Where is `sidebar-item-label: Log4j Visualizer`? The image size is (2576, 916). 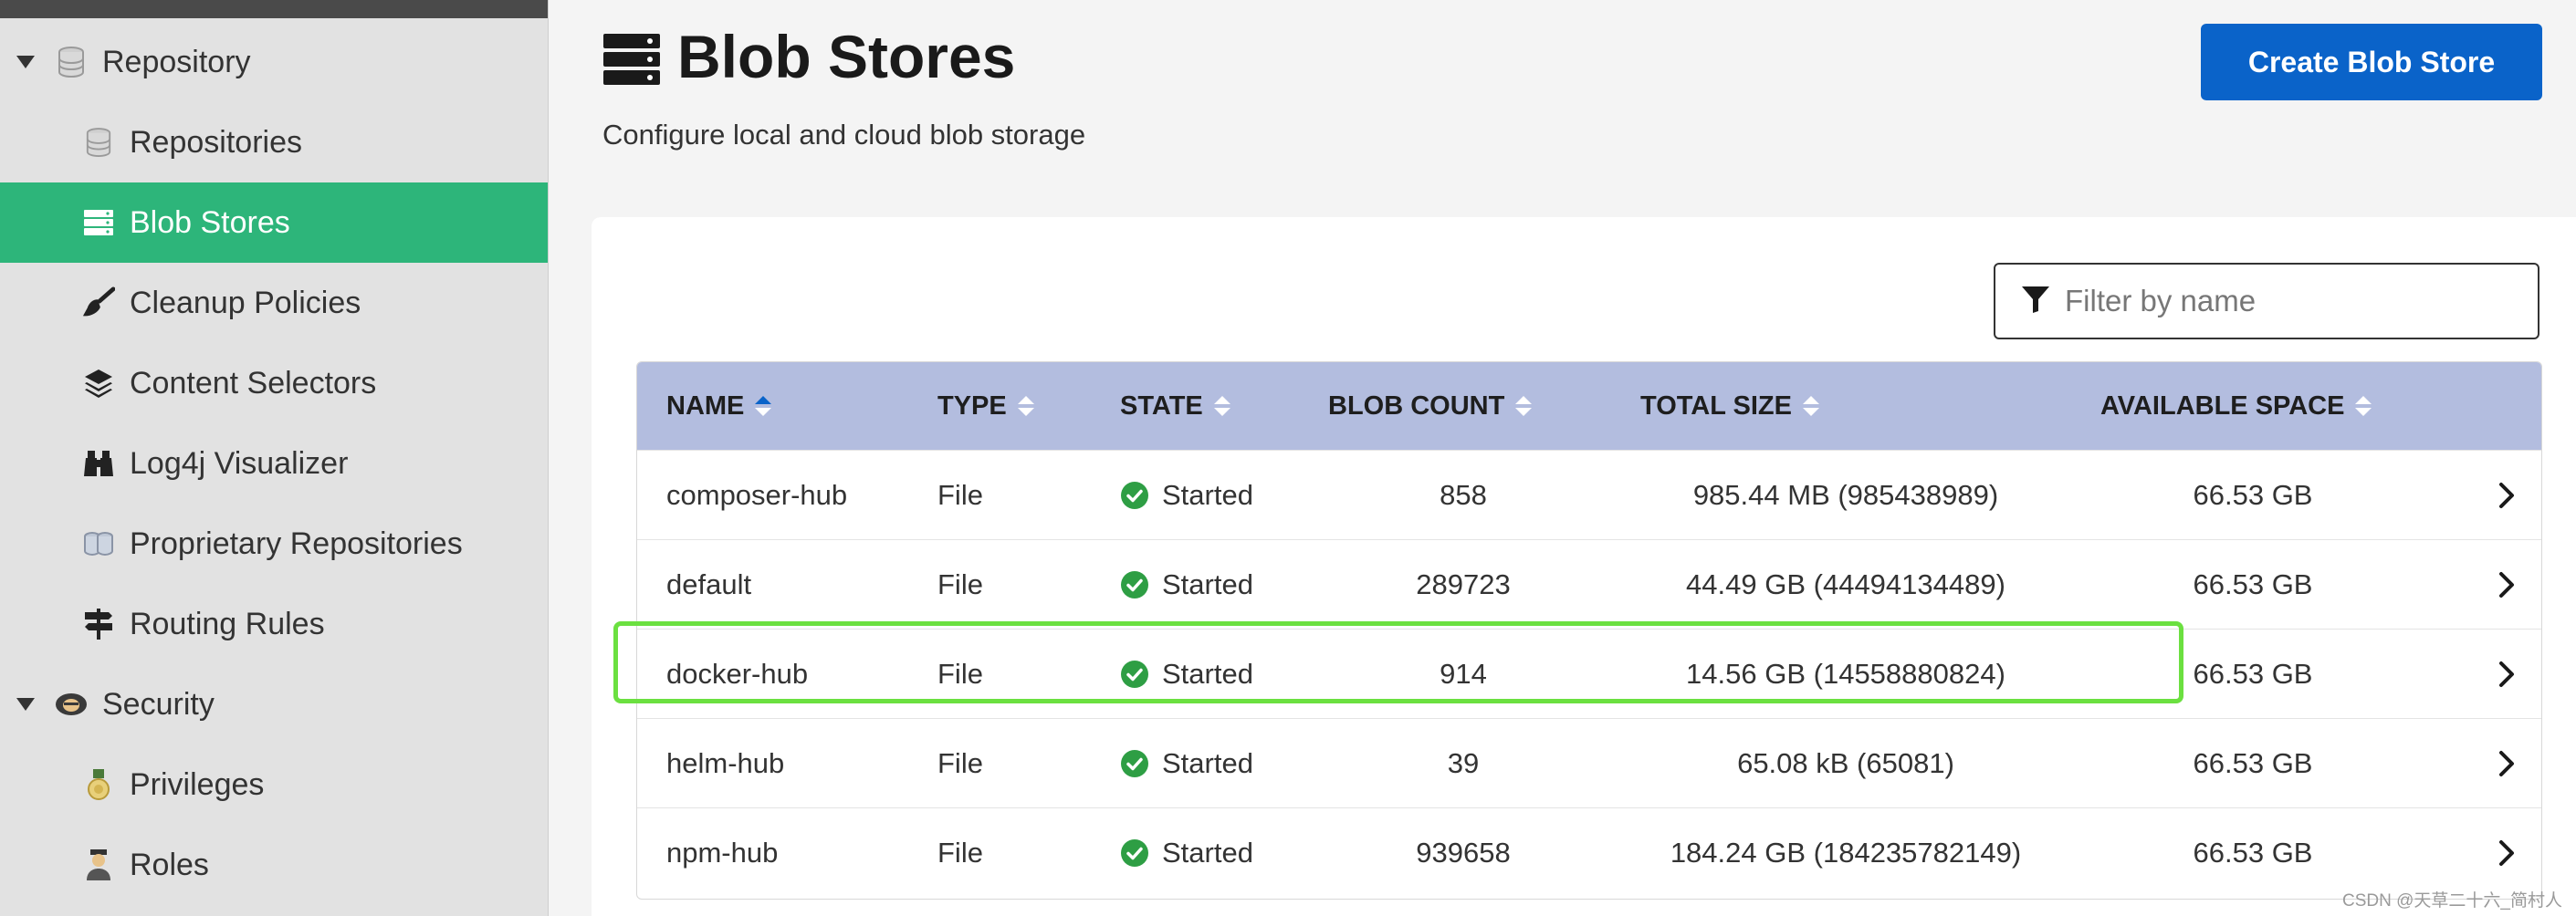
sidebar-item-label: Log4j Visualizer is located at coordinates (240, 463).